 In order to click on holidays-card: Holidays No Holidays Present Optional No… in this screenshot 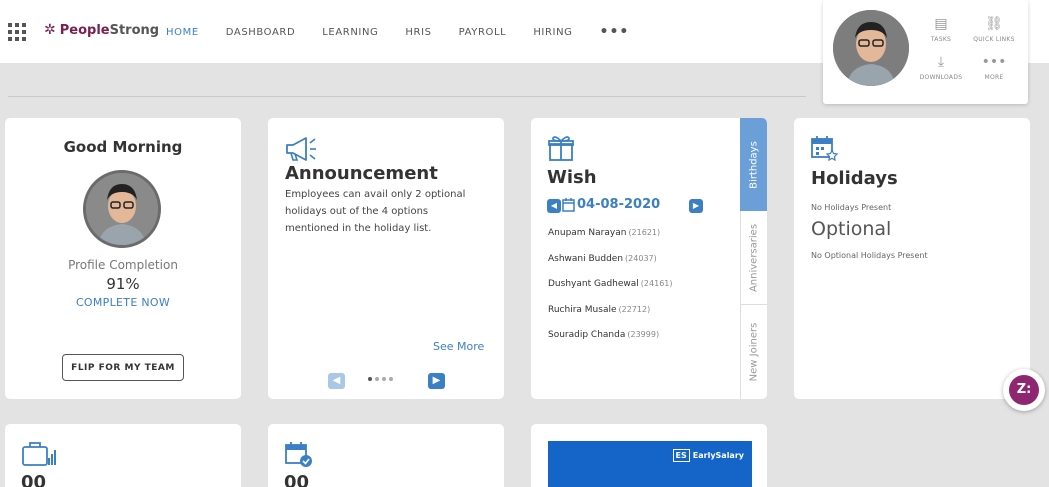, I will do `click(912, 258)`.